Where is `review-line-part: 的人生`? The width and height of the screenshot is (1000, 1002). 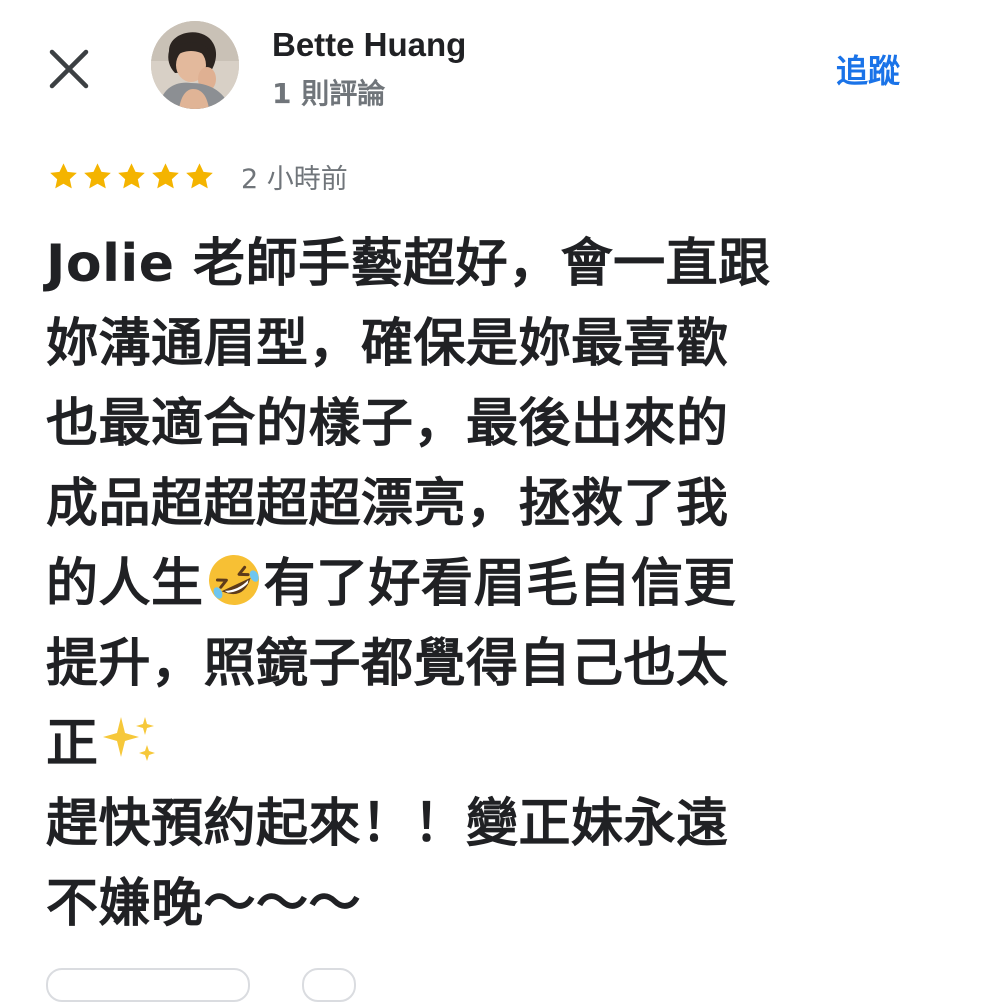
review-line-part: 的人生 is located at coordinates (125, 584).